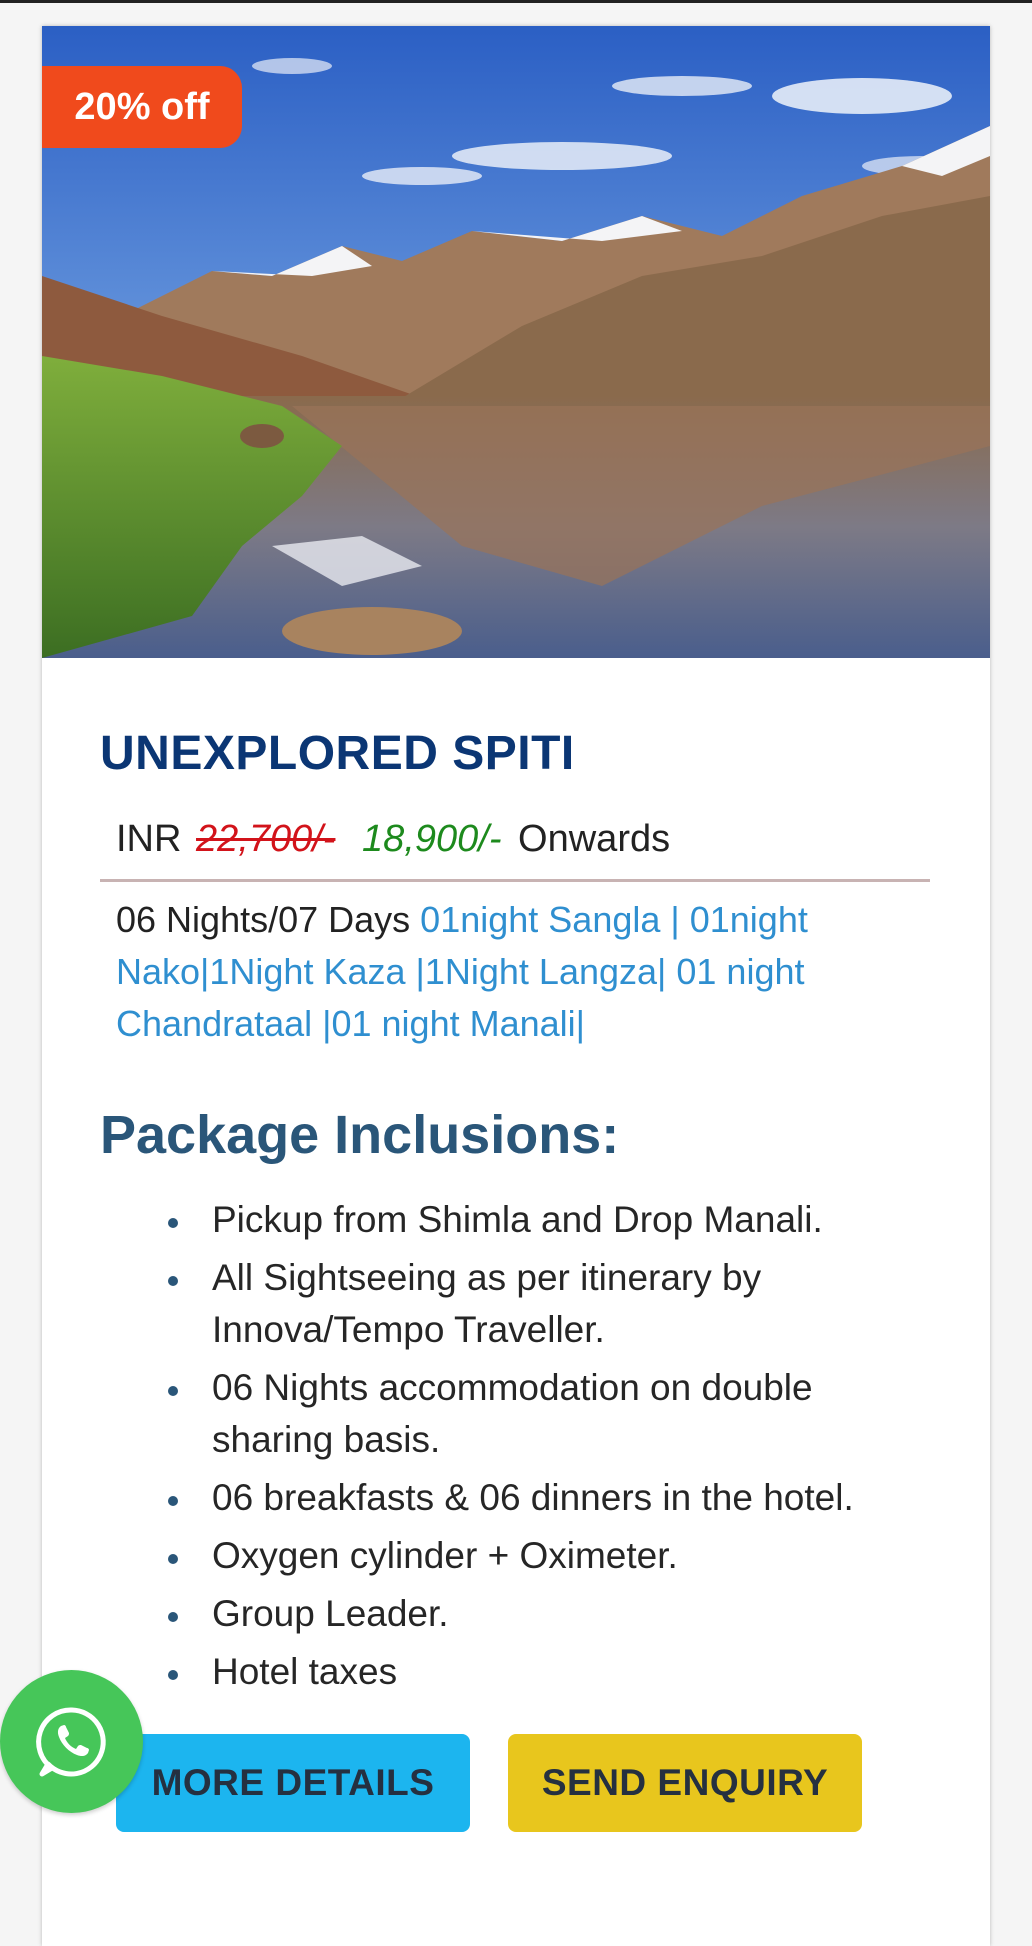 The height and width of the screenshot is (1946, 1032). I want to click on inclusion-item: 06 breakfasts & 06 dinners in the hotel., so click(520, 1498).